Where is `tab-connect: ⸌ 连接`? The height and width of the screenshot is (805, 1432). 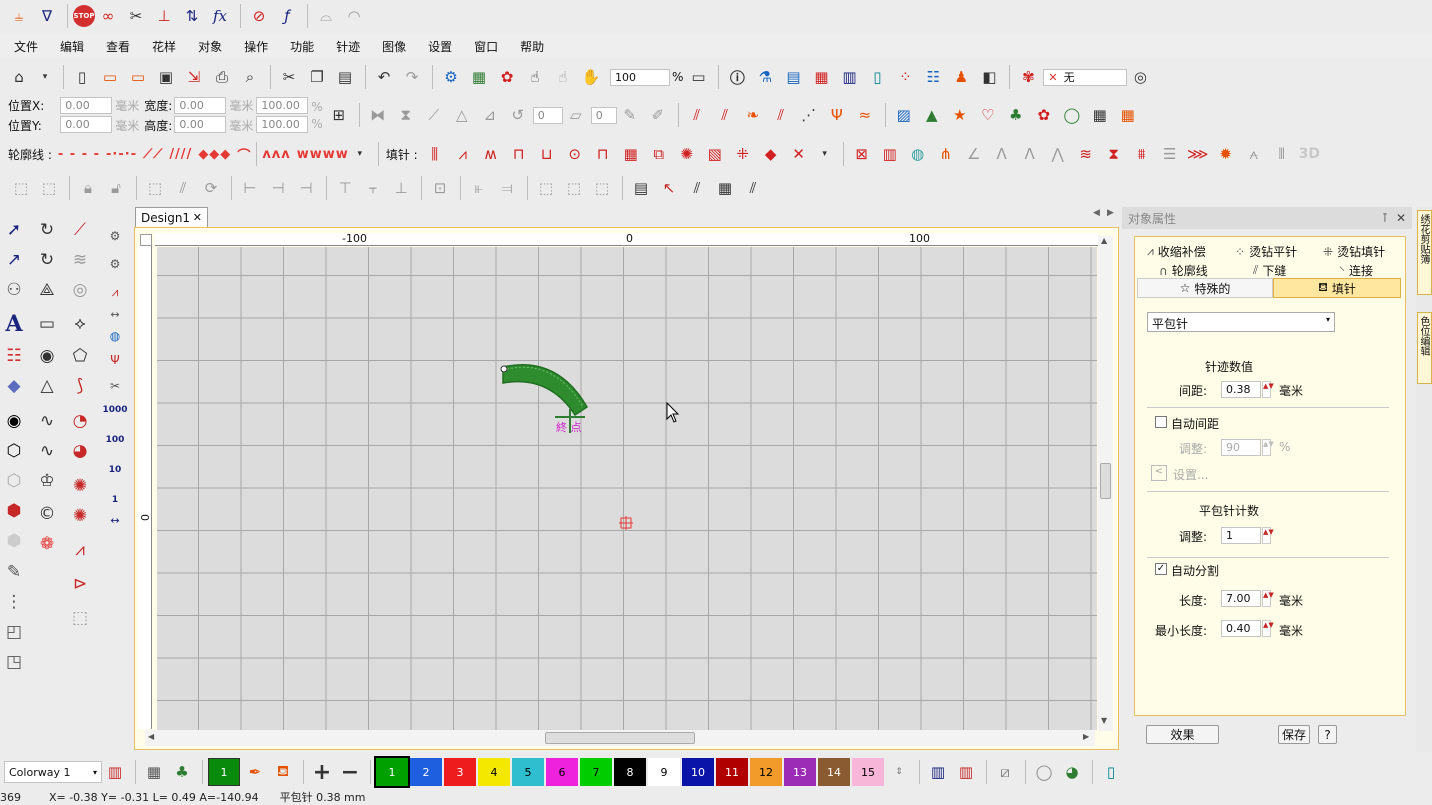 tab-connect: ⸌ 连接 is located at coordinates (1356, 270).